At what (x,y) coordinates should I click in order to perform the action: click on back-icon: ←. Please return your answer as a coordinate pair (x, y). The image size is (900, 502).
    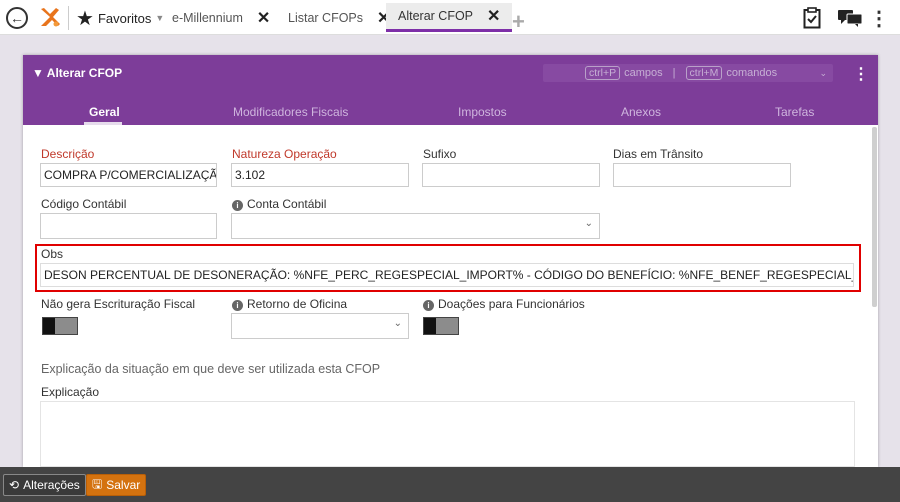
    Looking at the image, I should click on (17, 18).